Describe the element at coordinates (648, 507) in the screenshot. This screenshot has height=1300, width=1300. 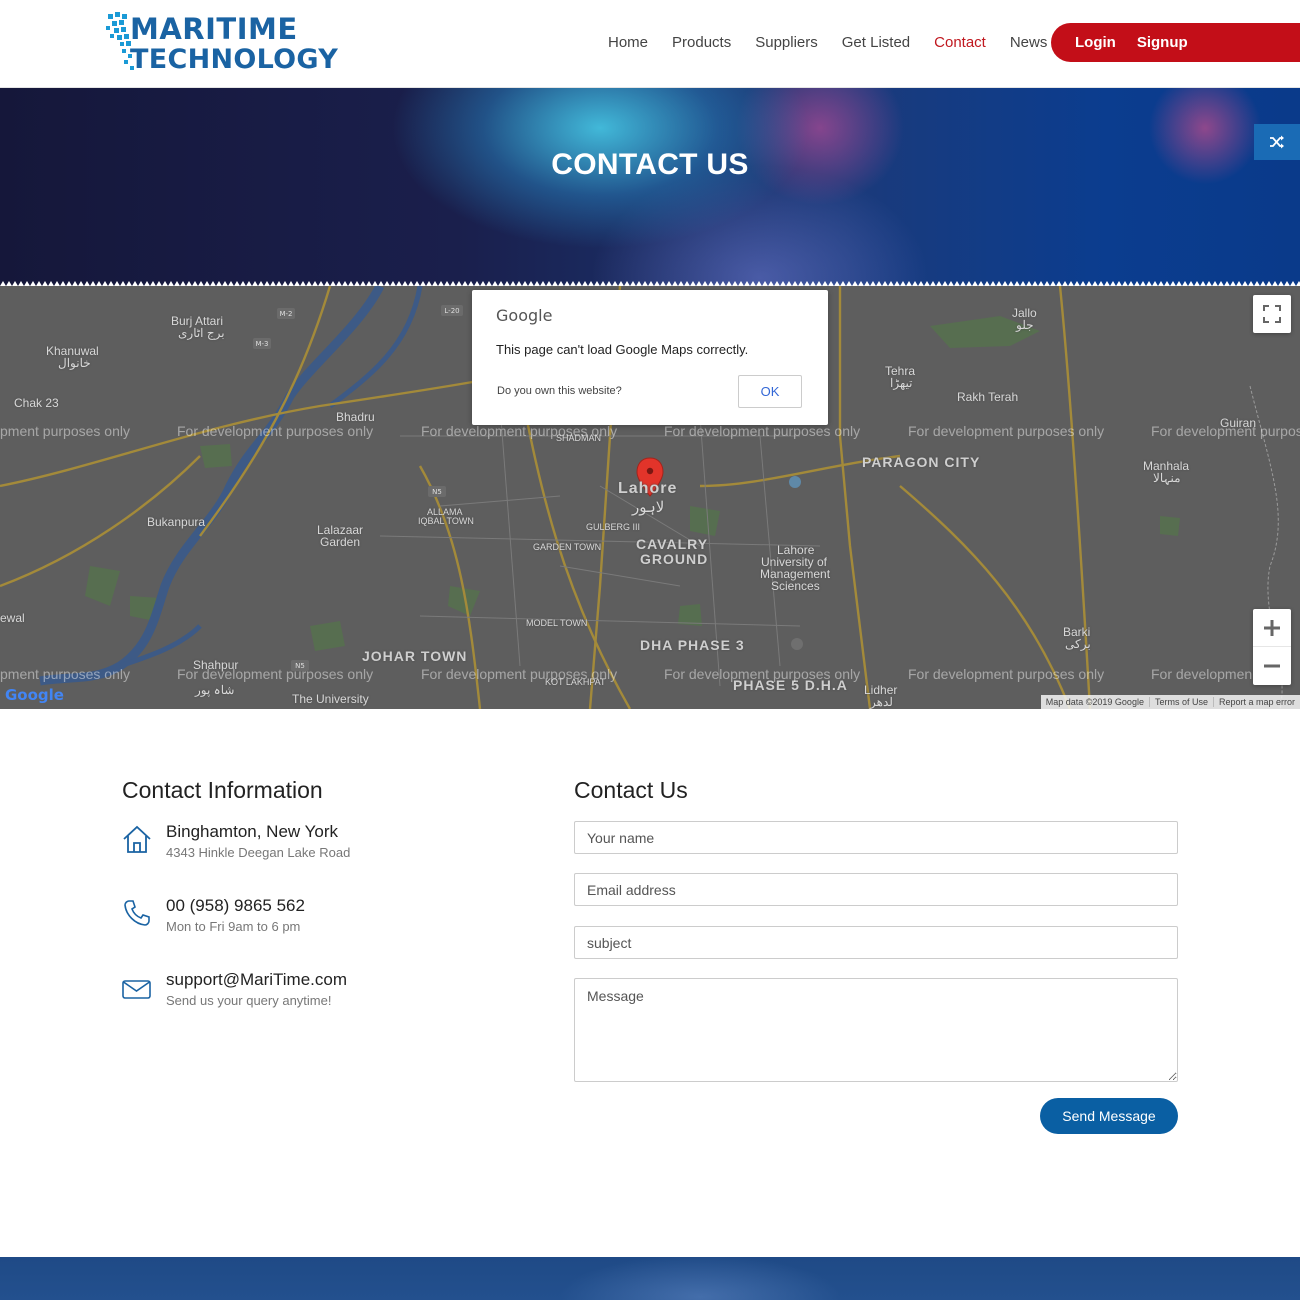
I see `map-place-lahore-ur: لاہور` at that location.